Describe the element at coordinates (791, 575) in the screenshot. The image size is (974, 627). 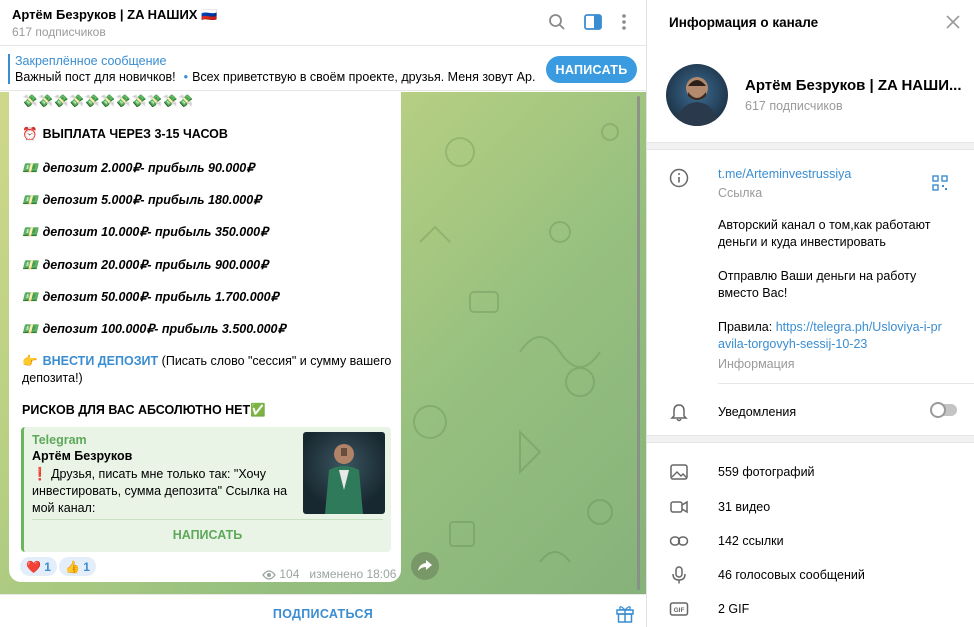
I see `media-voice: 46 голосовых сообщений` at that location.